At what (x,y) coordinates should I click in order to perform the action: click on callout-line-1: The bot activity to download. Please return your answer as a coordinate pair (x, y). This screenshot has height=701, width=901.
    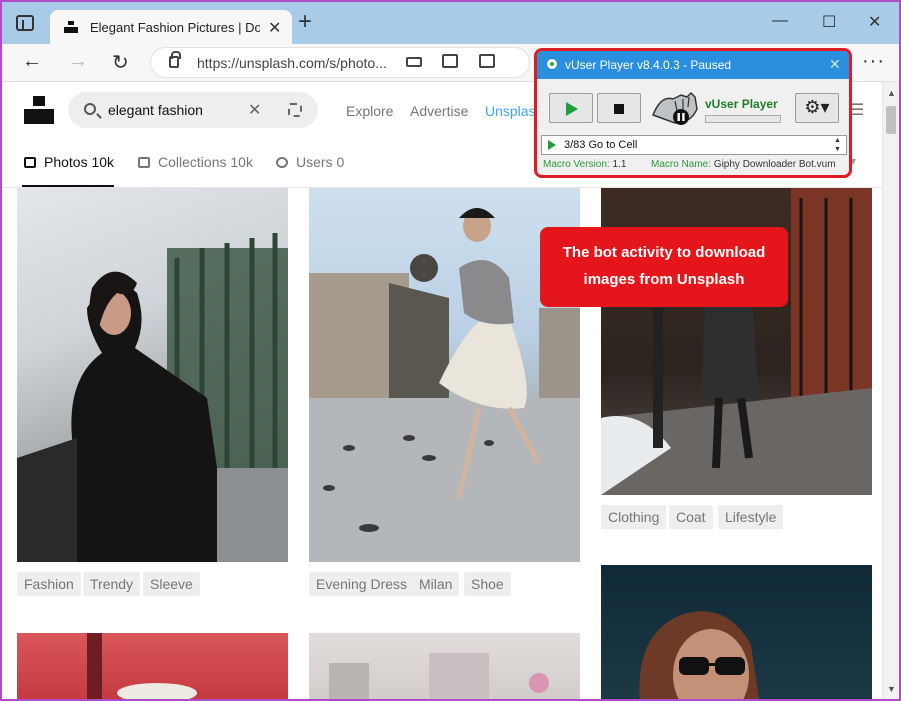
    Looking at the image, I should click on (664, 252).